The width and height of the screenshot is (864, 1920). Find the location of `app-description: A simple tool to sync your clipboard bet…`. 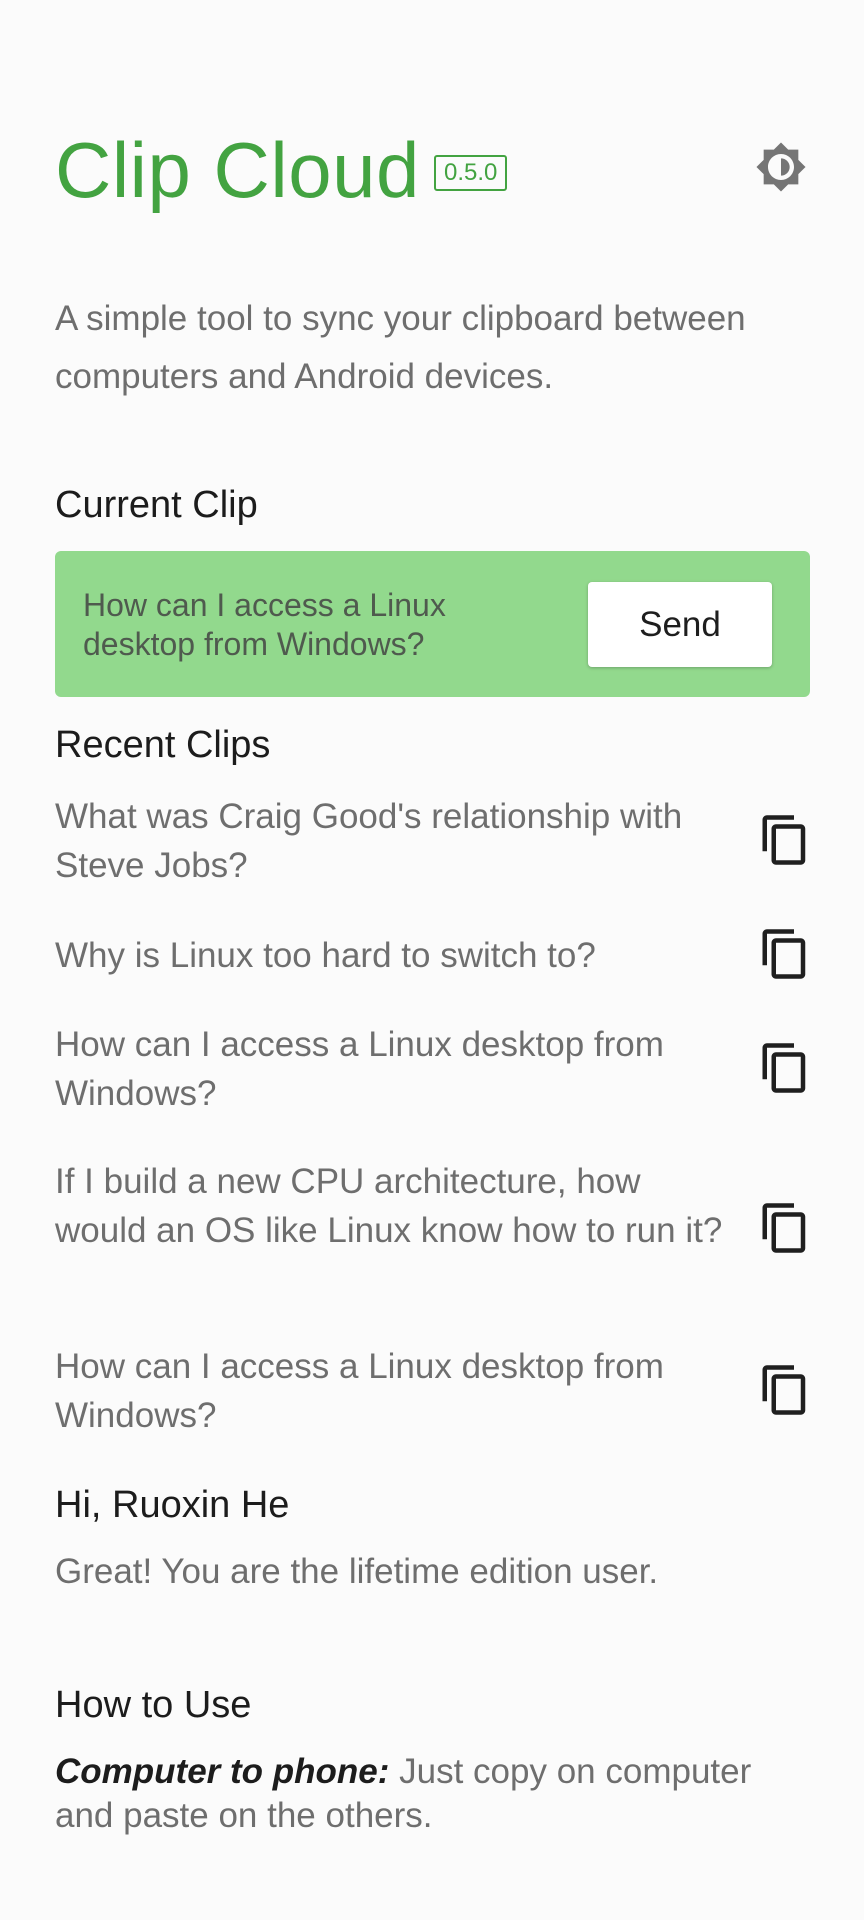

app-description: A simple tool to sync your clipboard bet… is located at coordinates (400, 347).